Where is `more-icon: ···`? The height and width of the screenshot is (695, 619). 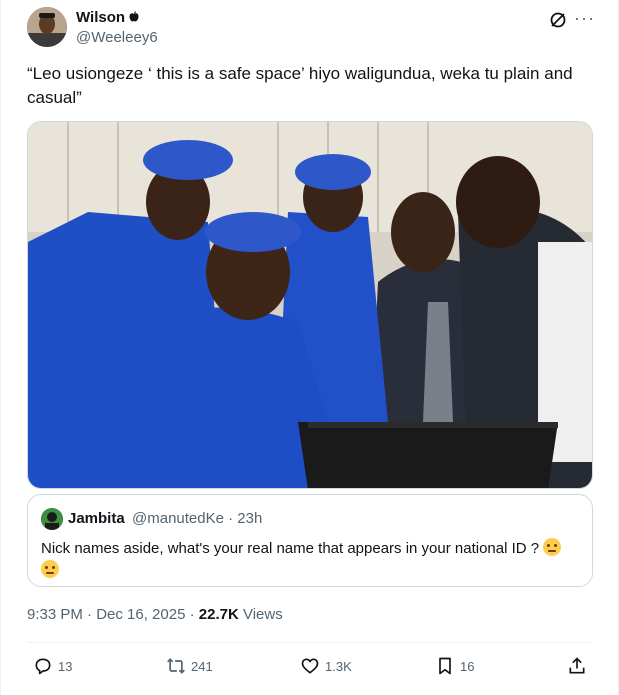 more-icon: ··· is located at coordinates (584, 18).